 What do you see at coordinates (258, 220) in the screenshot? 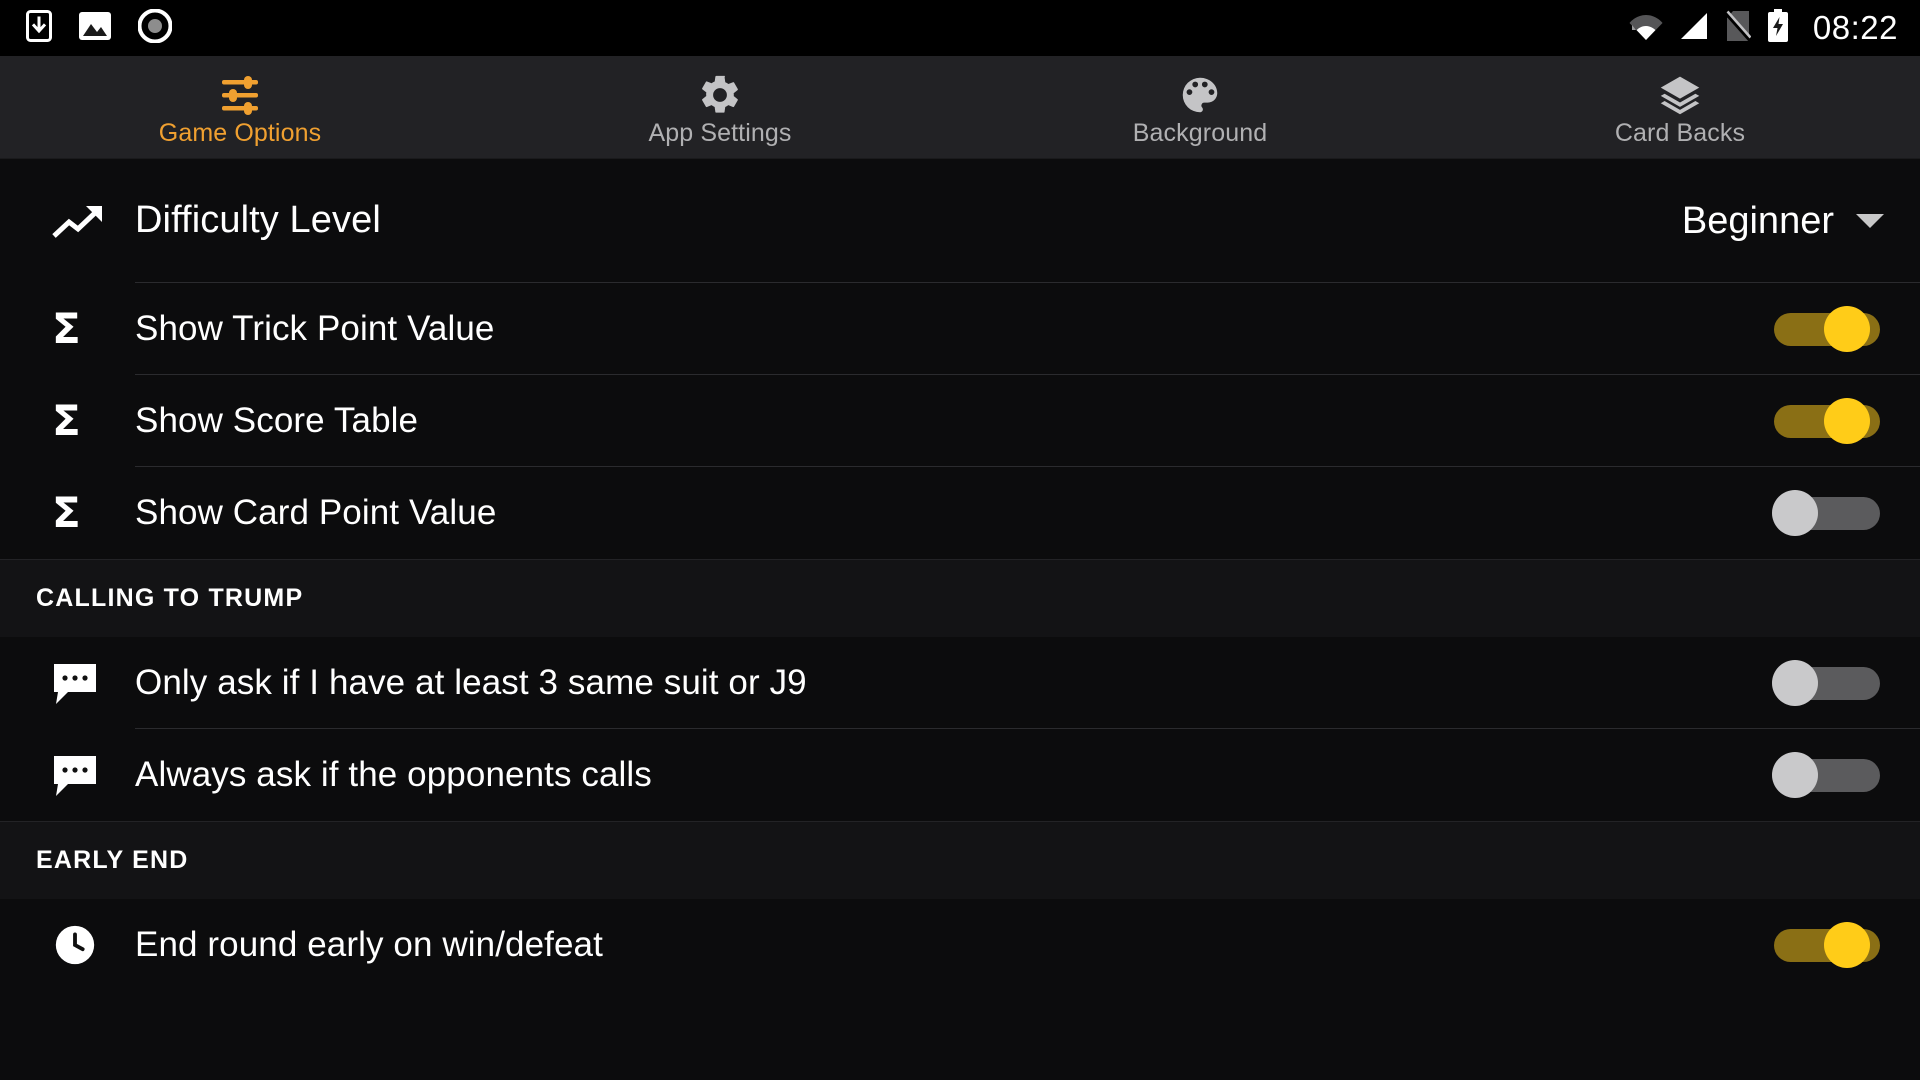
I see `row-label: Difficulty Level` at bounding box center [258, 220].